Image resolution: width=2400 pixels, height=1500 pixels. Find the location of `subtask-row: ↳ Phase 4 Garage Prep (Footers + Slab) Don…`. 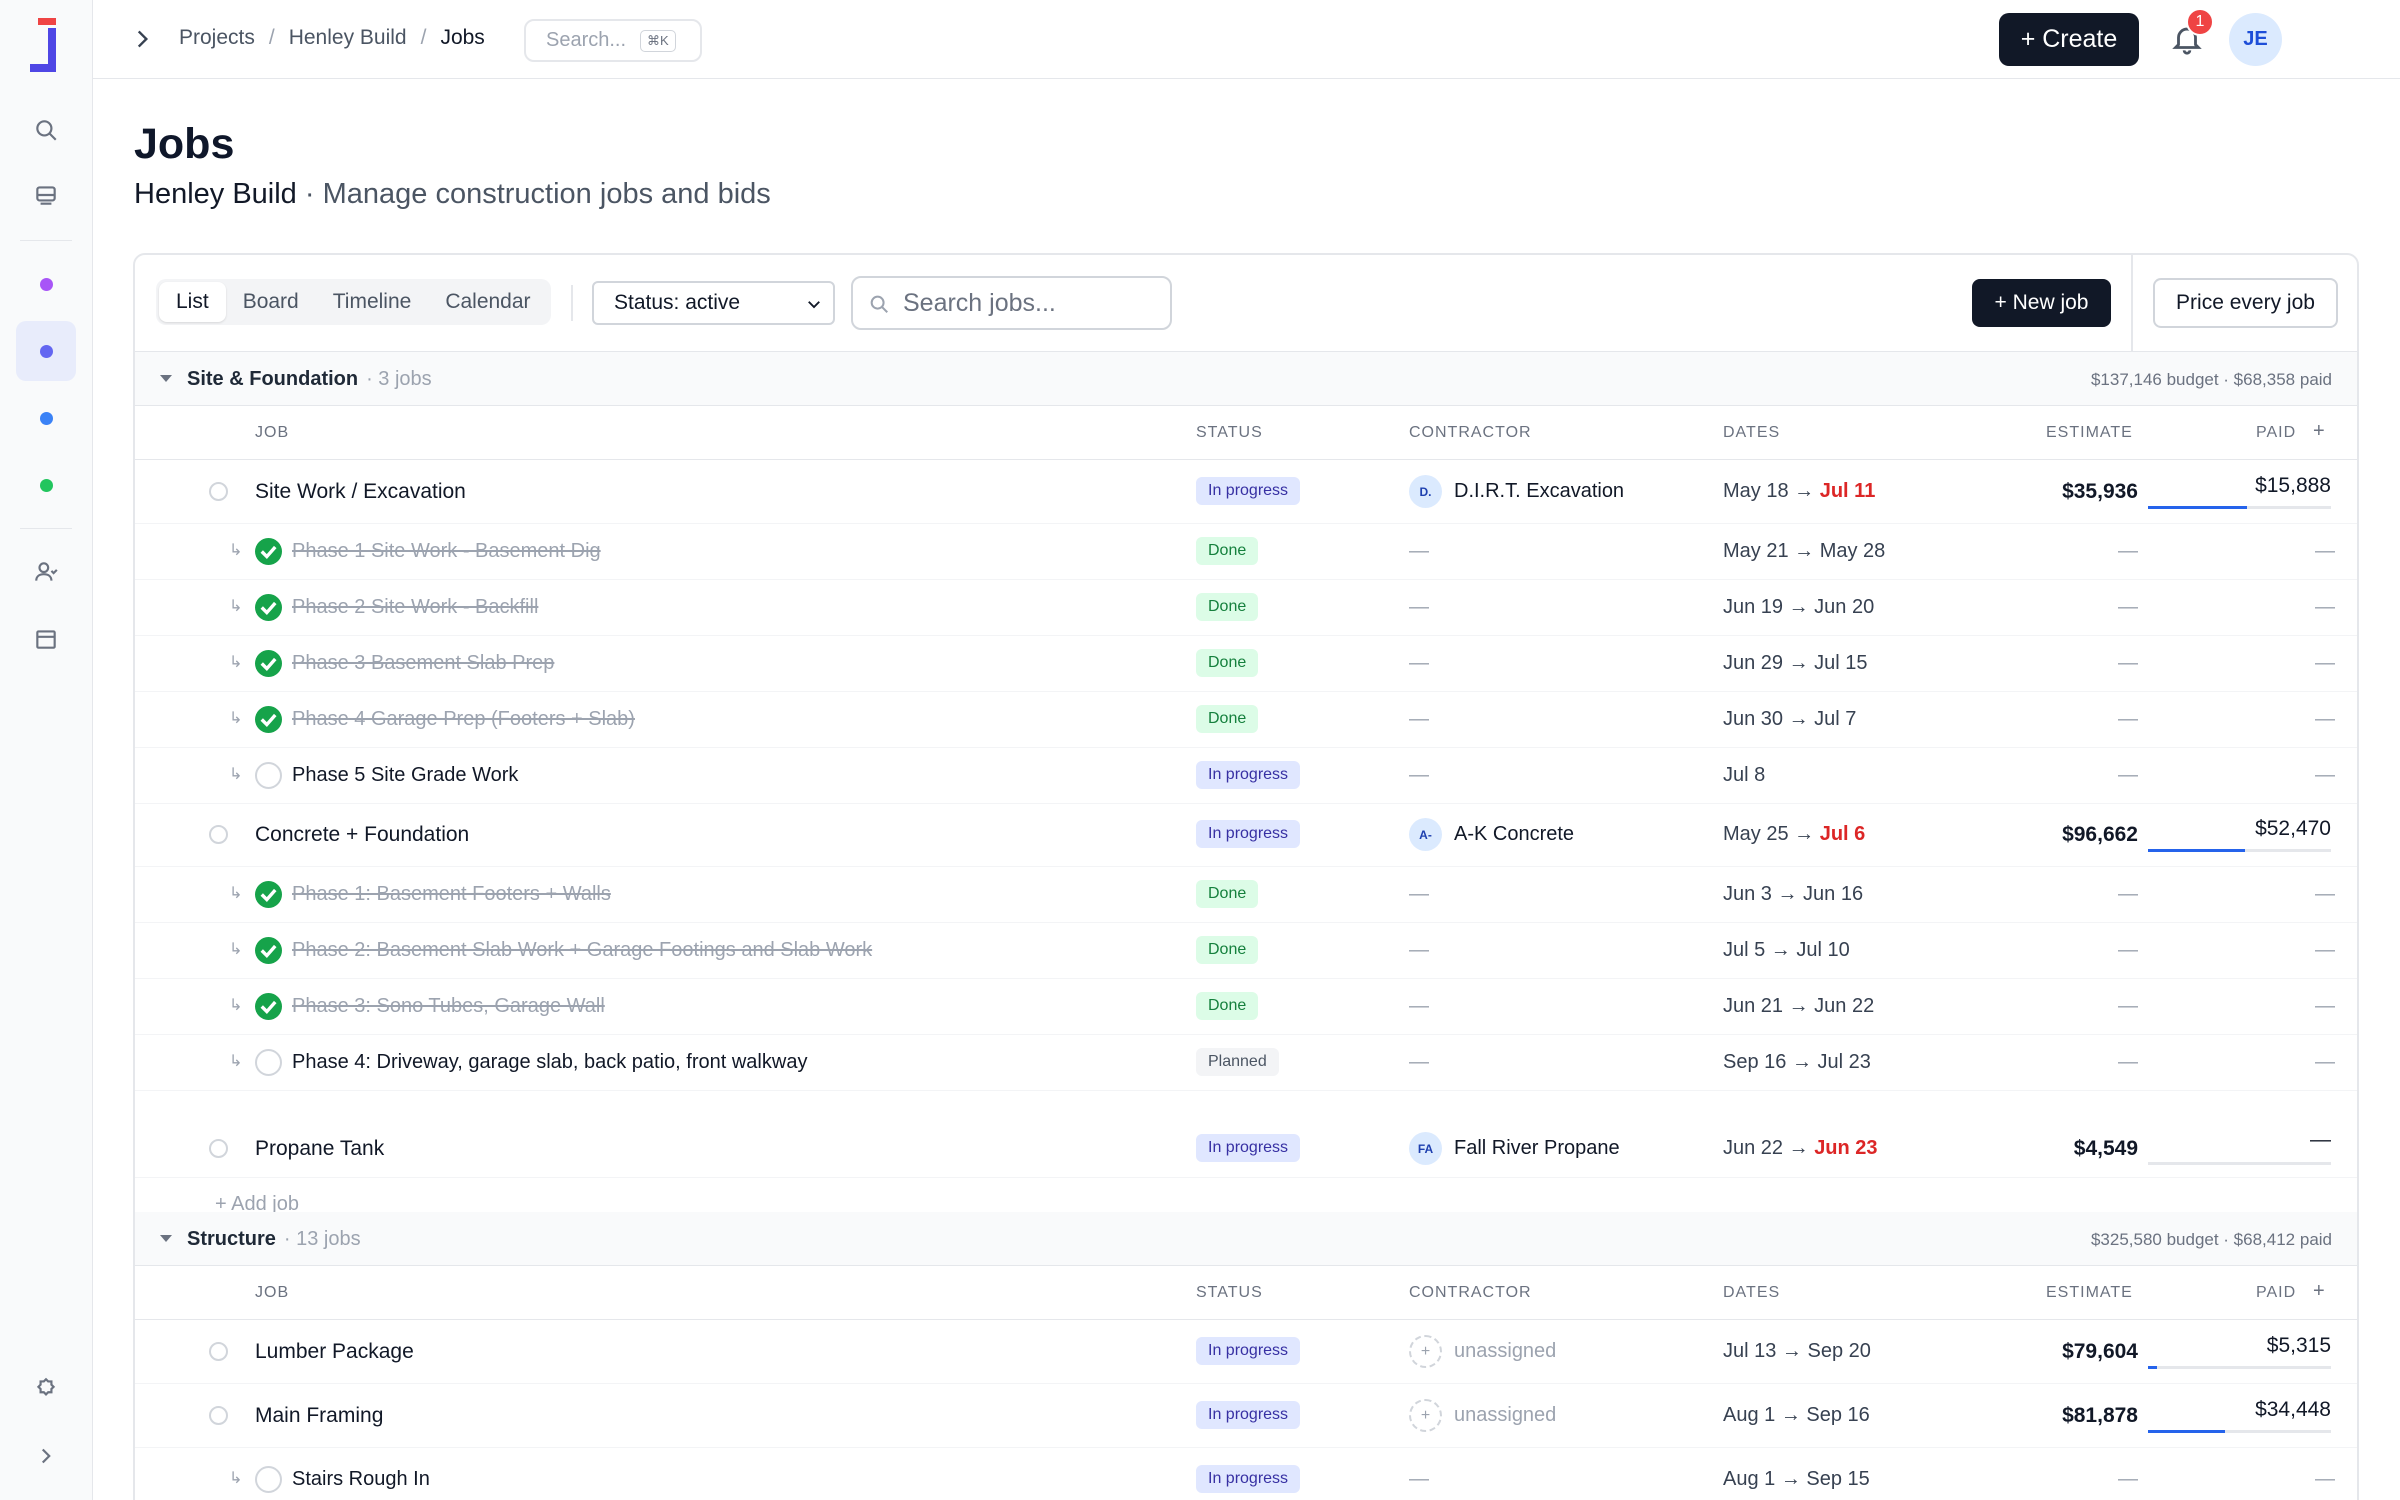

subtask-row: ↳ Phase 4 Garage Prep (Footers + Slab) Don… is located at coordinates (1246, 720).